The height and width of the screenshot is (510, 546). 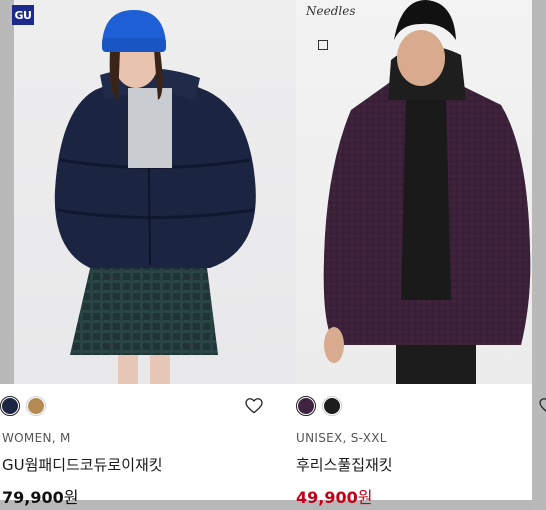 I want to click on swatch-navy, so click(x=10, y=406).